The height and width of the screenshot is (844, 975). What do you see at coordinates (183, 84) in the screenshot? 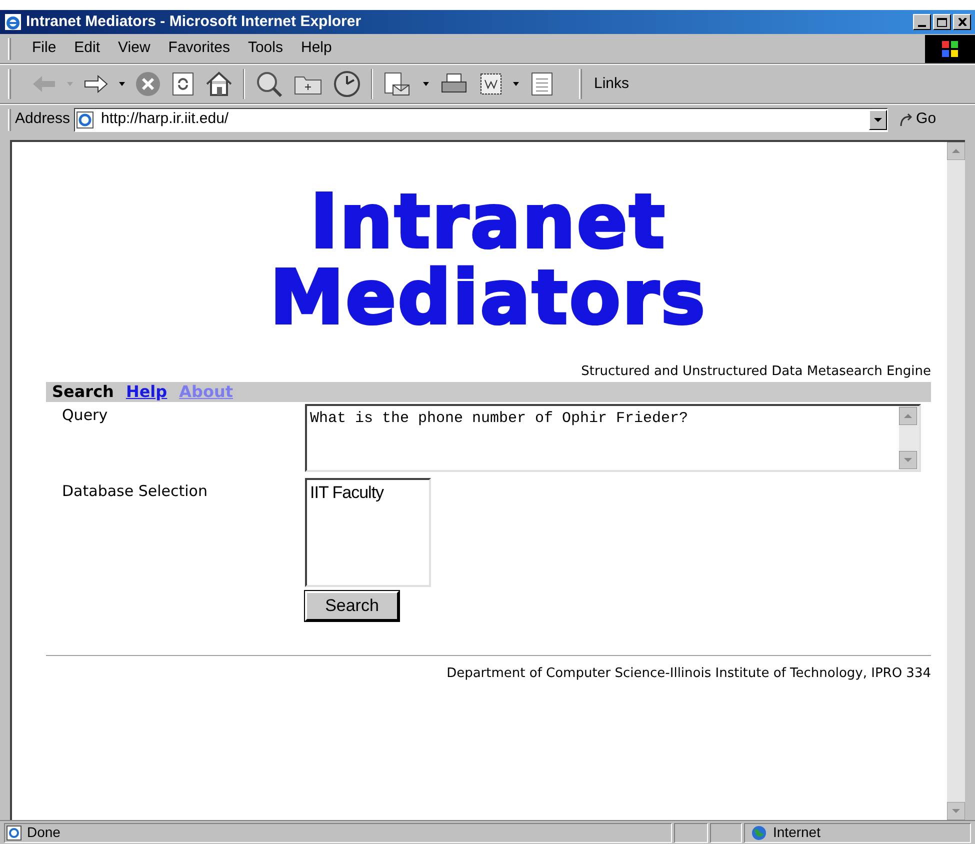
I see `refresh-icon` at bounding box center [183, 84].